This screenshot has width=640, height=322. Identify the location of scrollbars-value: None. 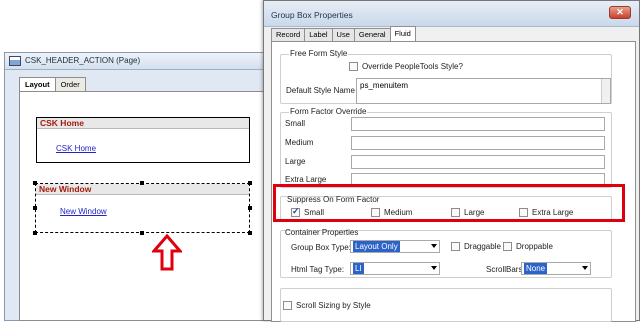
(536, 268).